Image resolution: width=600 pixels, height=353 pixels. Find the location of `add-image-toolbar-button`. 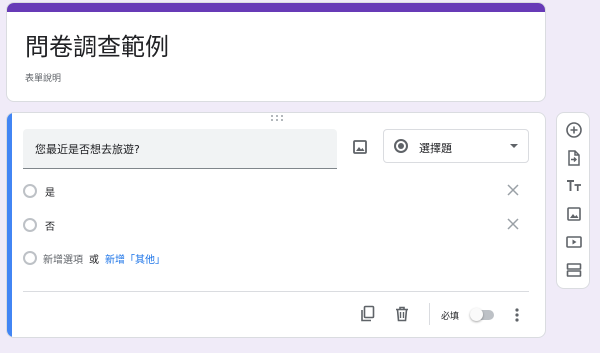

add-image-toolbar-button is located at coordinates (574, 214).